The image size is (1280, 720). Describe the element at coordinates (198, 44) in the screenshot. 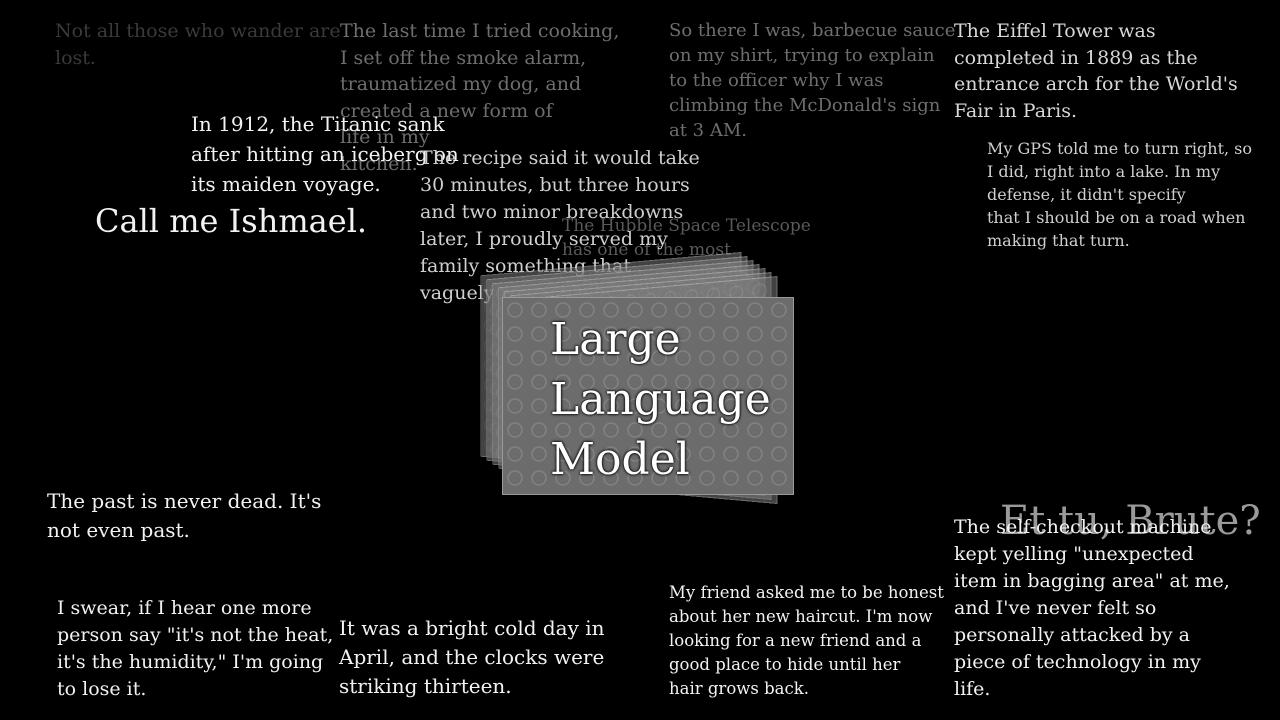

I see `snippet-wander: Not all those who wander are lost.` at that location.